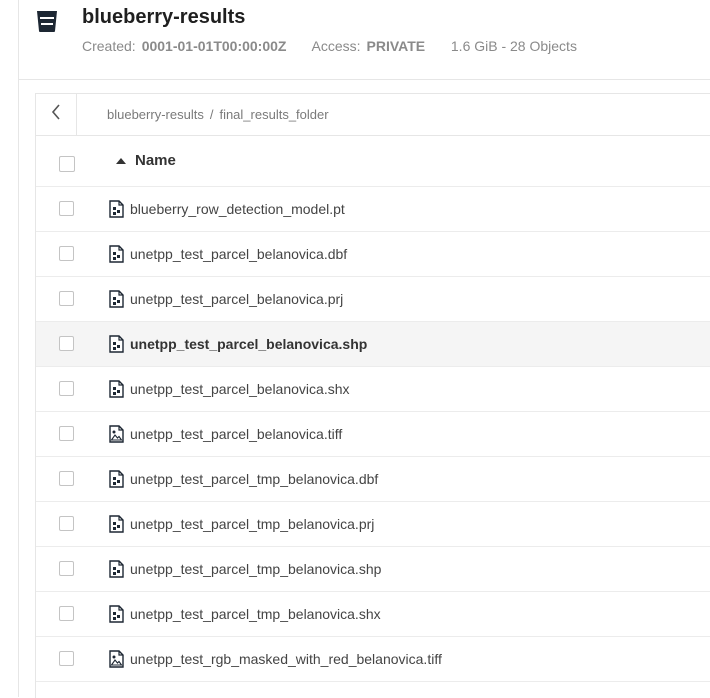 This screenshot has width=710, height=698. What do you see at coordinates (373, 299) in the screenshot?
I see `table-row: unetpp_test_parcel_belanovica.prj` at bounding box center [373, 299].